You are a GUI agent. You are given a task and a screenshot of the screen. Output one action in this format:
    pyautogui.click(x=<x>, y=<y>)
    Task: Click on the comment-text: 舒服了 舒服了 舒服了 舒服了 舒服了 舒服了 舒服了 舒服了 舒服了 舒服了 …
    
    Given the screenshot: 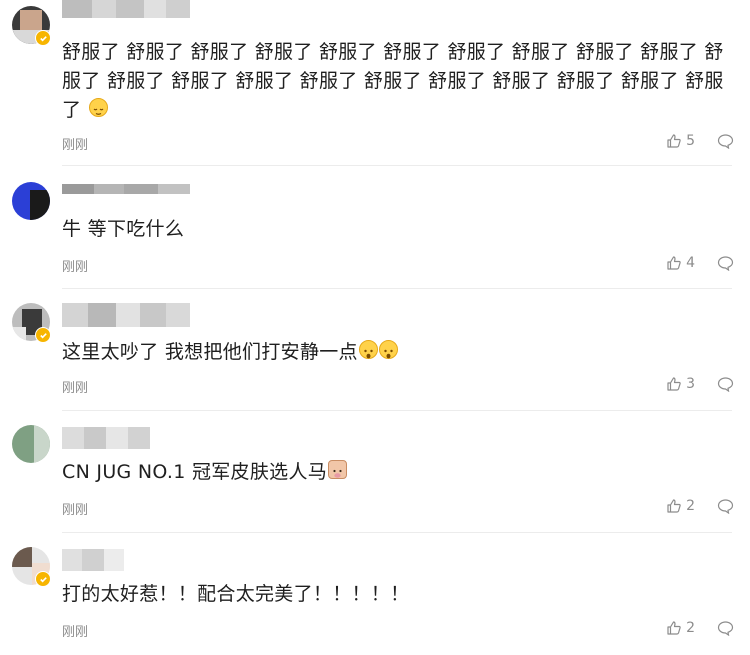 What is the action you would take?
    pyautogui.click(x=393, y=81)
    